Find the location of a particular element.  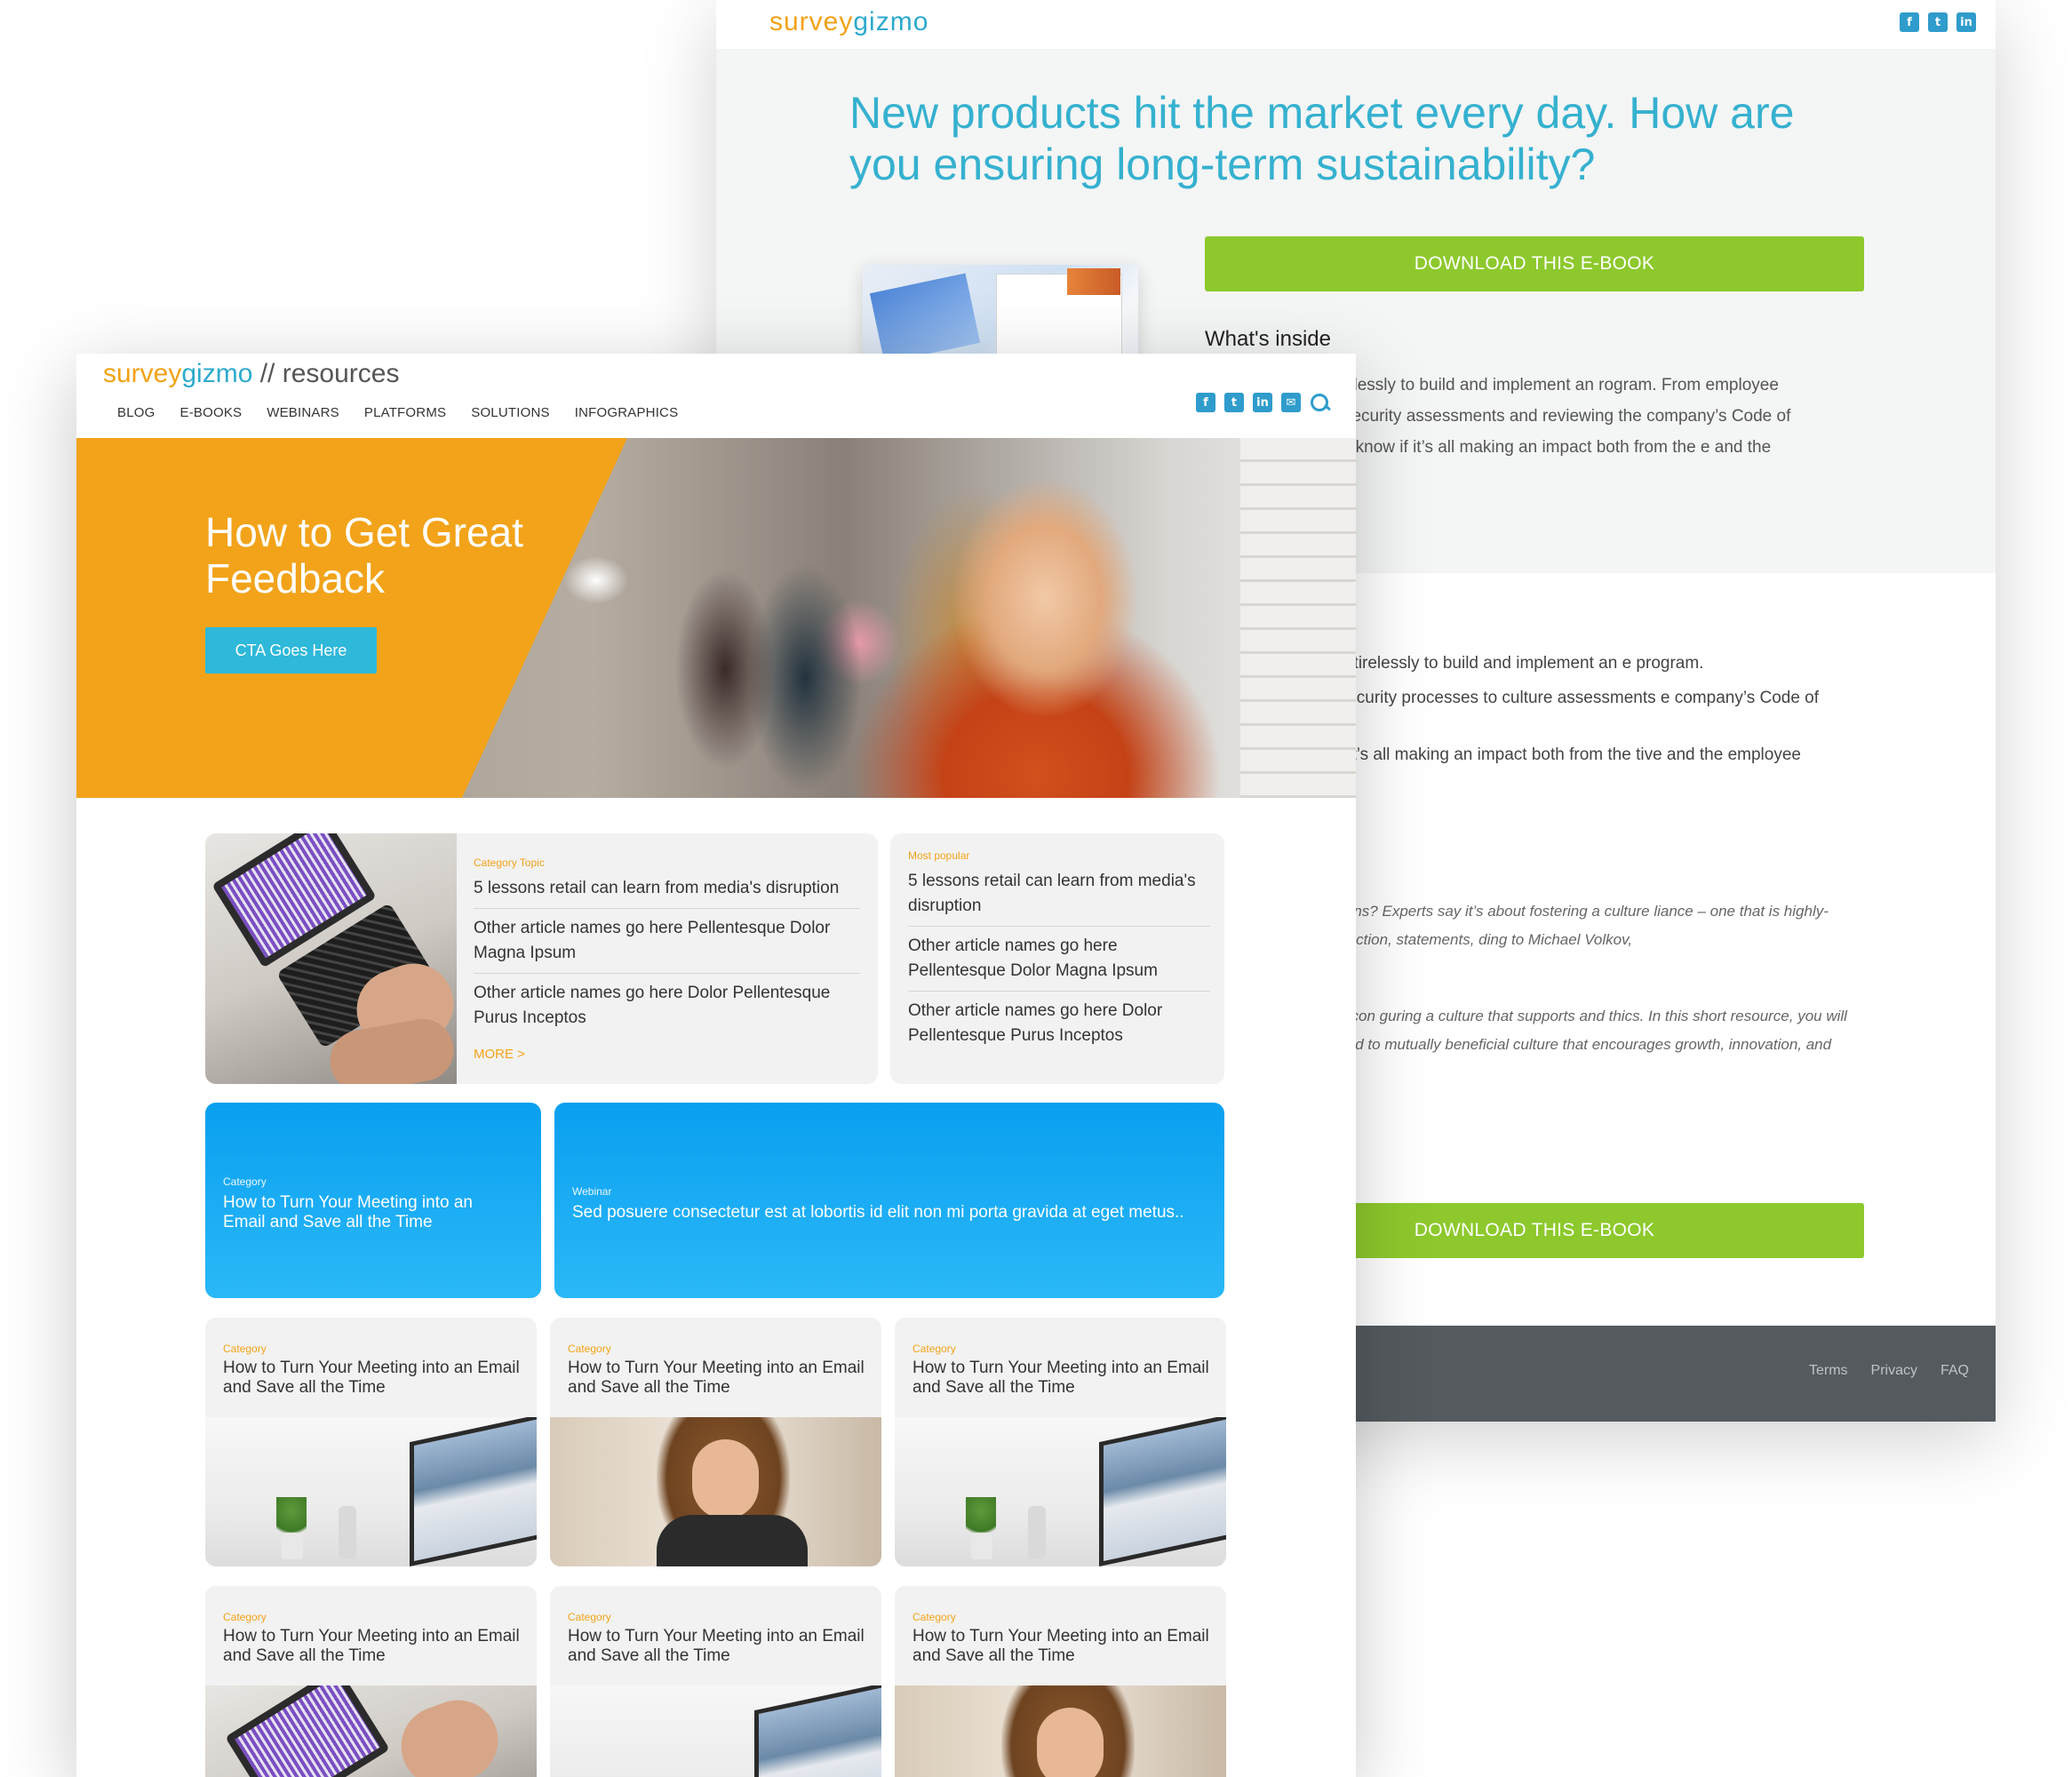

surveygizmo-resources-logo: surveygizmo // resources is located at coordinates (251, 374).